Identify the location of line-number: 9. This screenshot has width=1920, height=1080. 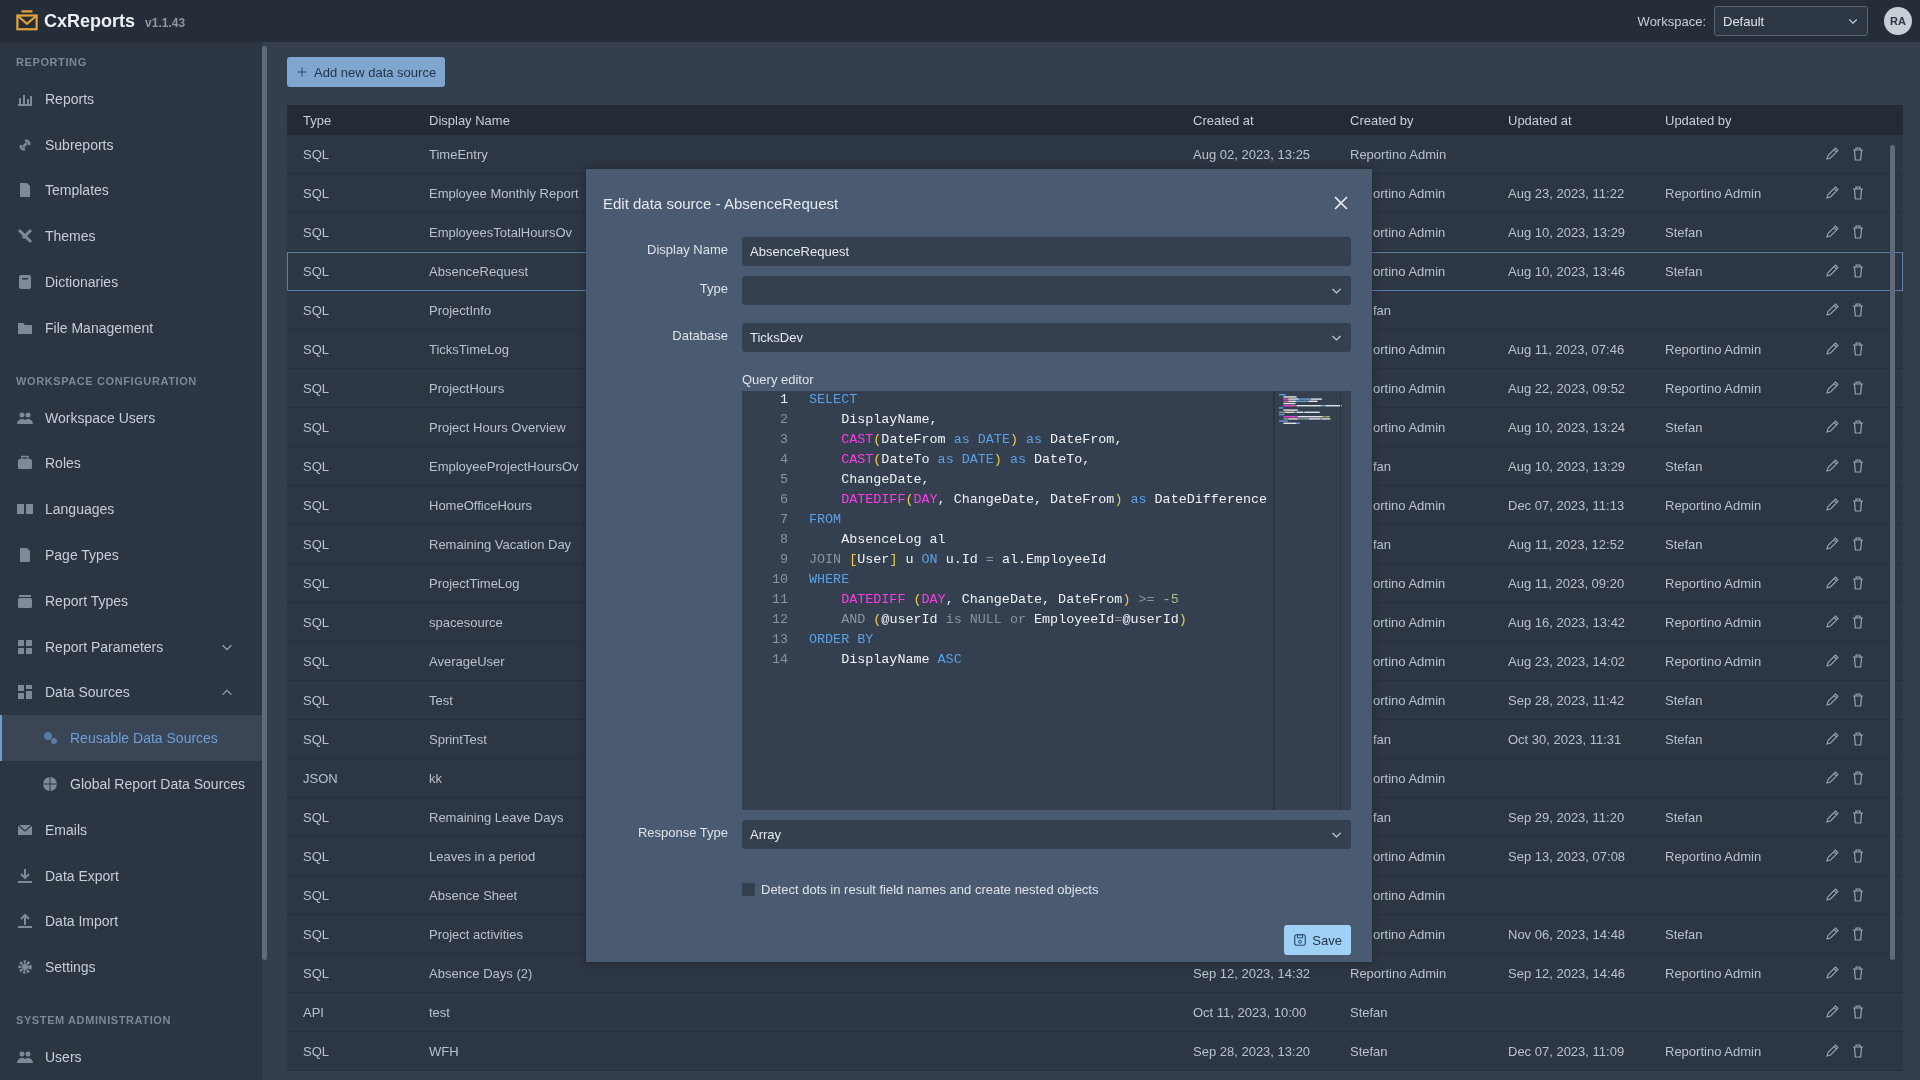
(783, 560).